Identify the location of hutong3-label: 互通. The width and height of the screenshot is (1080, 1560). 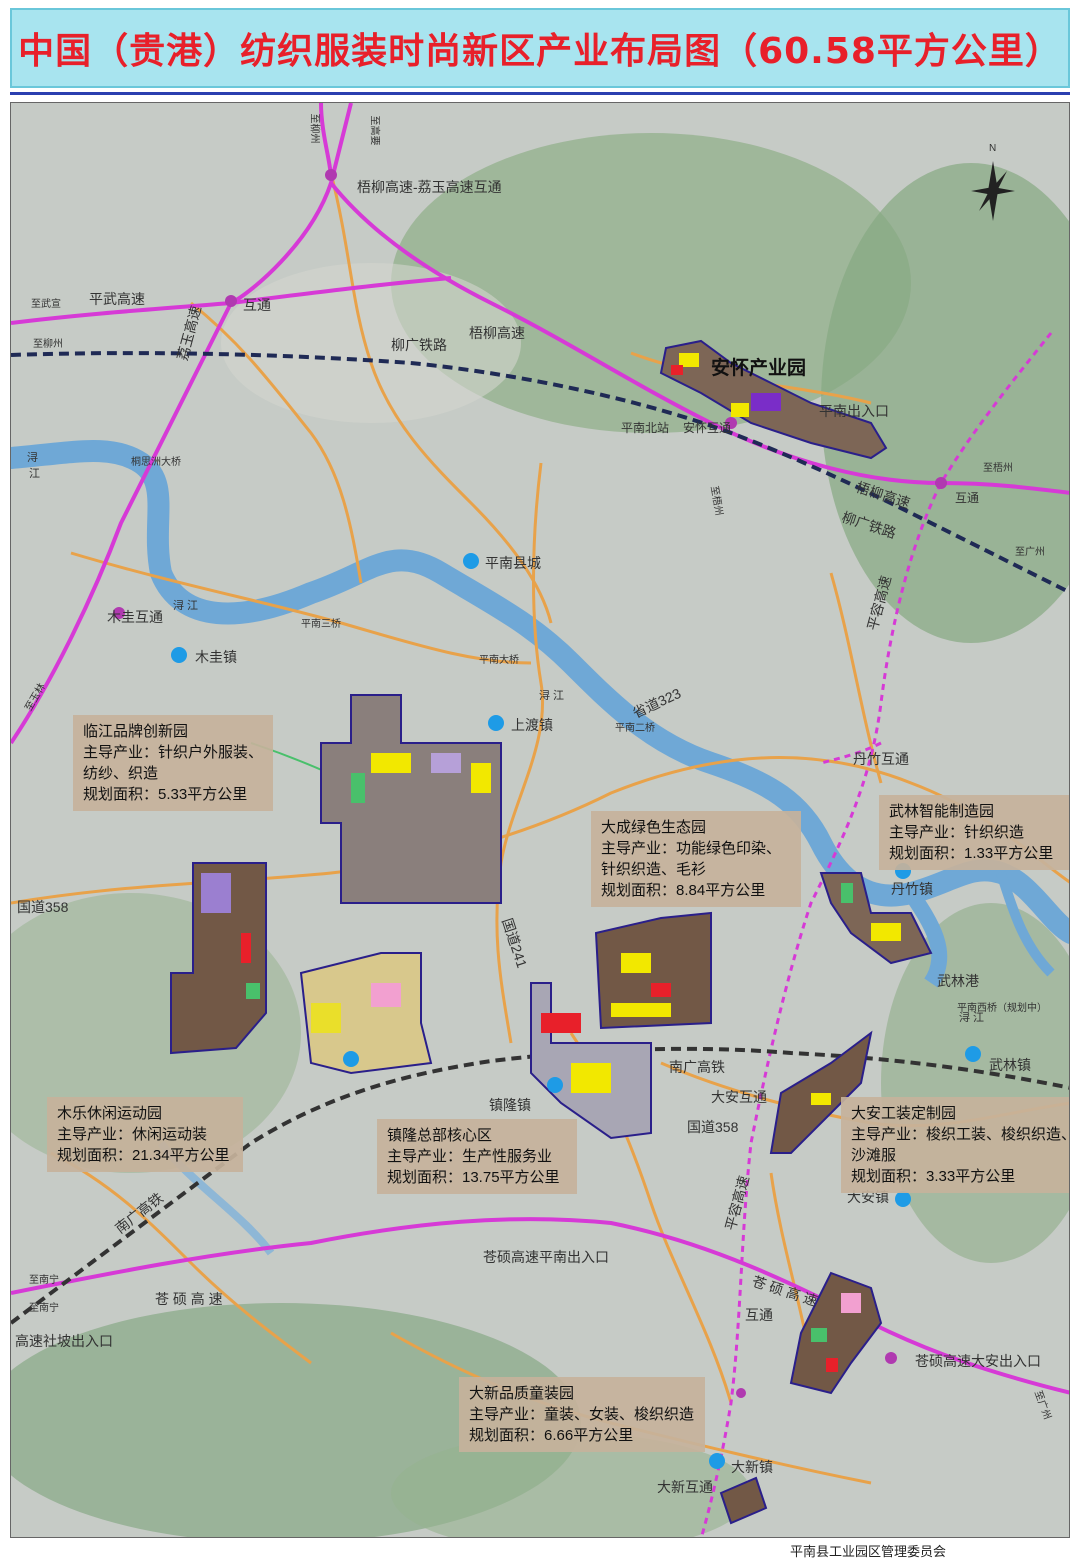
(759, 1315).